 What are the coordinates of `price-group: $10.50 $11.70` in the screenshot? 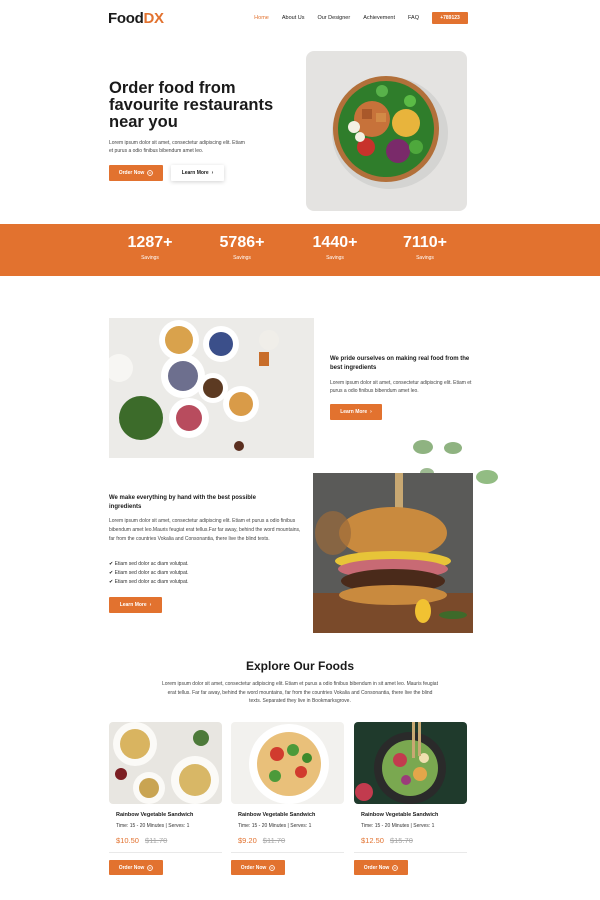 It's located at (141, 840).